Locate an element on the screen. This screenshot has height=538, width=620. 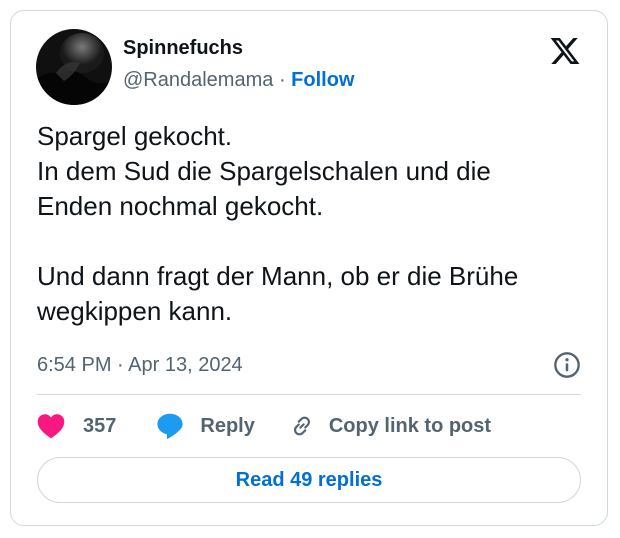
reply-label: Reply is located at coordinates (227, 425).